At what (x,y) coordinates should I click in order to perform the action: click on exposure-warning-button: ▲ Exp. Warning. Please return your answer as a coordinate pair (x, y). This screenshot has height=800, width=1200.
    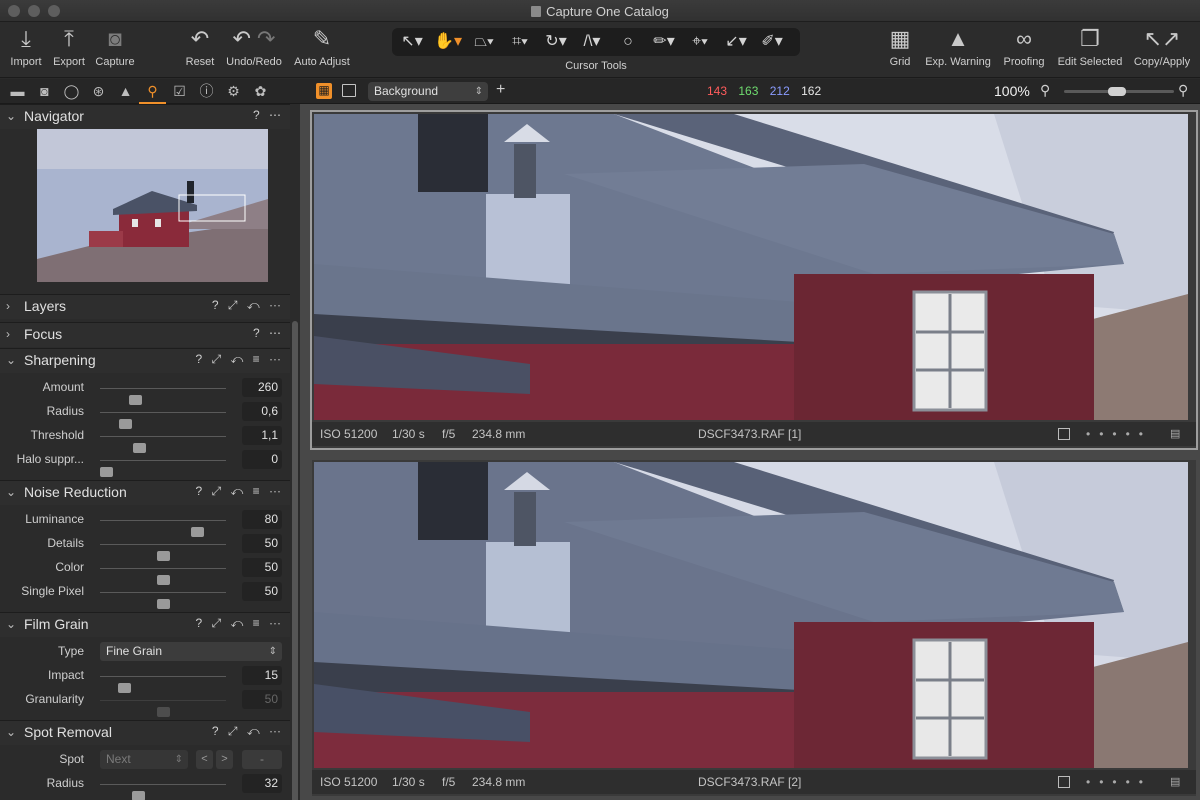
    Looking at the image, I should click on (958, 50).